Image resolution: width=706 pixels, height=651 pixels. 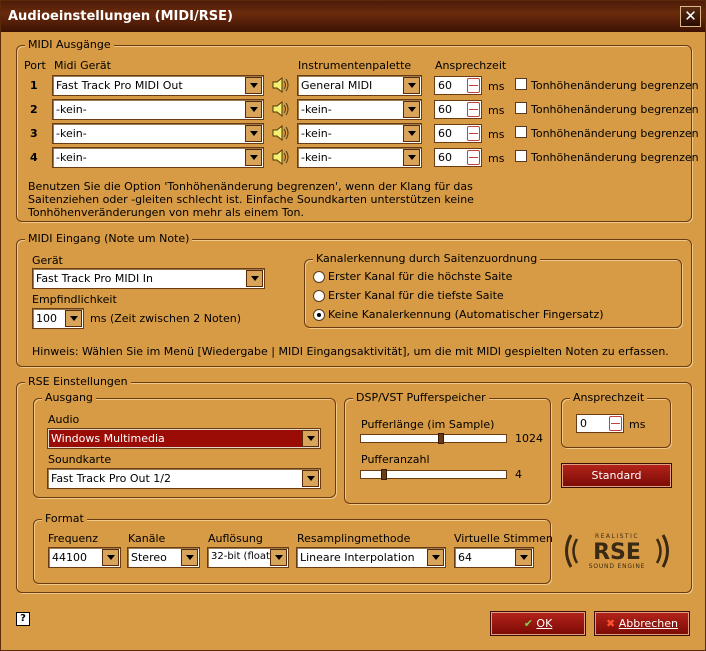 What do you see at coordinates (538, 623) in the screenshot?
I see `ok-button: ✔ OK` at bounding box center [538, 623].